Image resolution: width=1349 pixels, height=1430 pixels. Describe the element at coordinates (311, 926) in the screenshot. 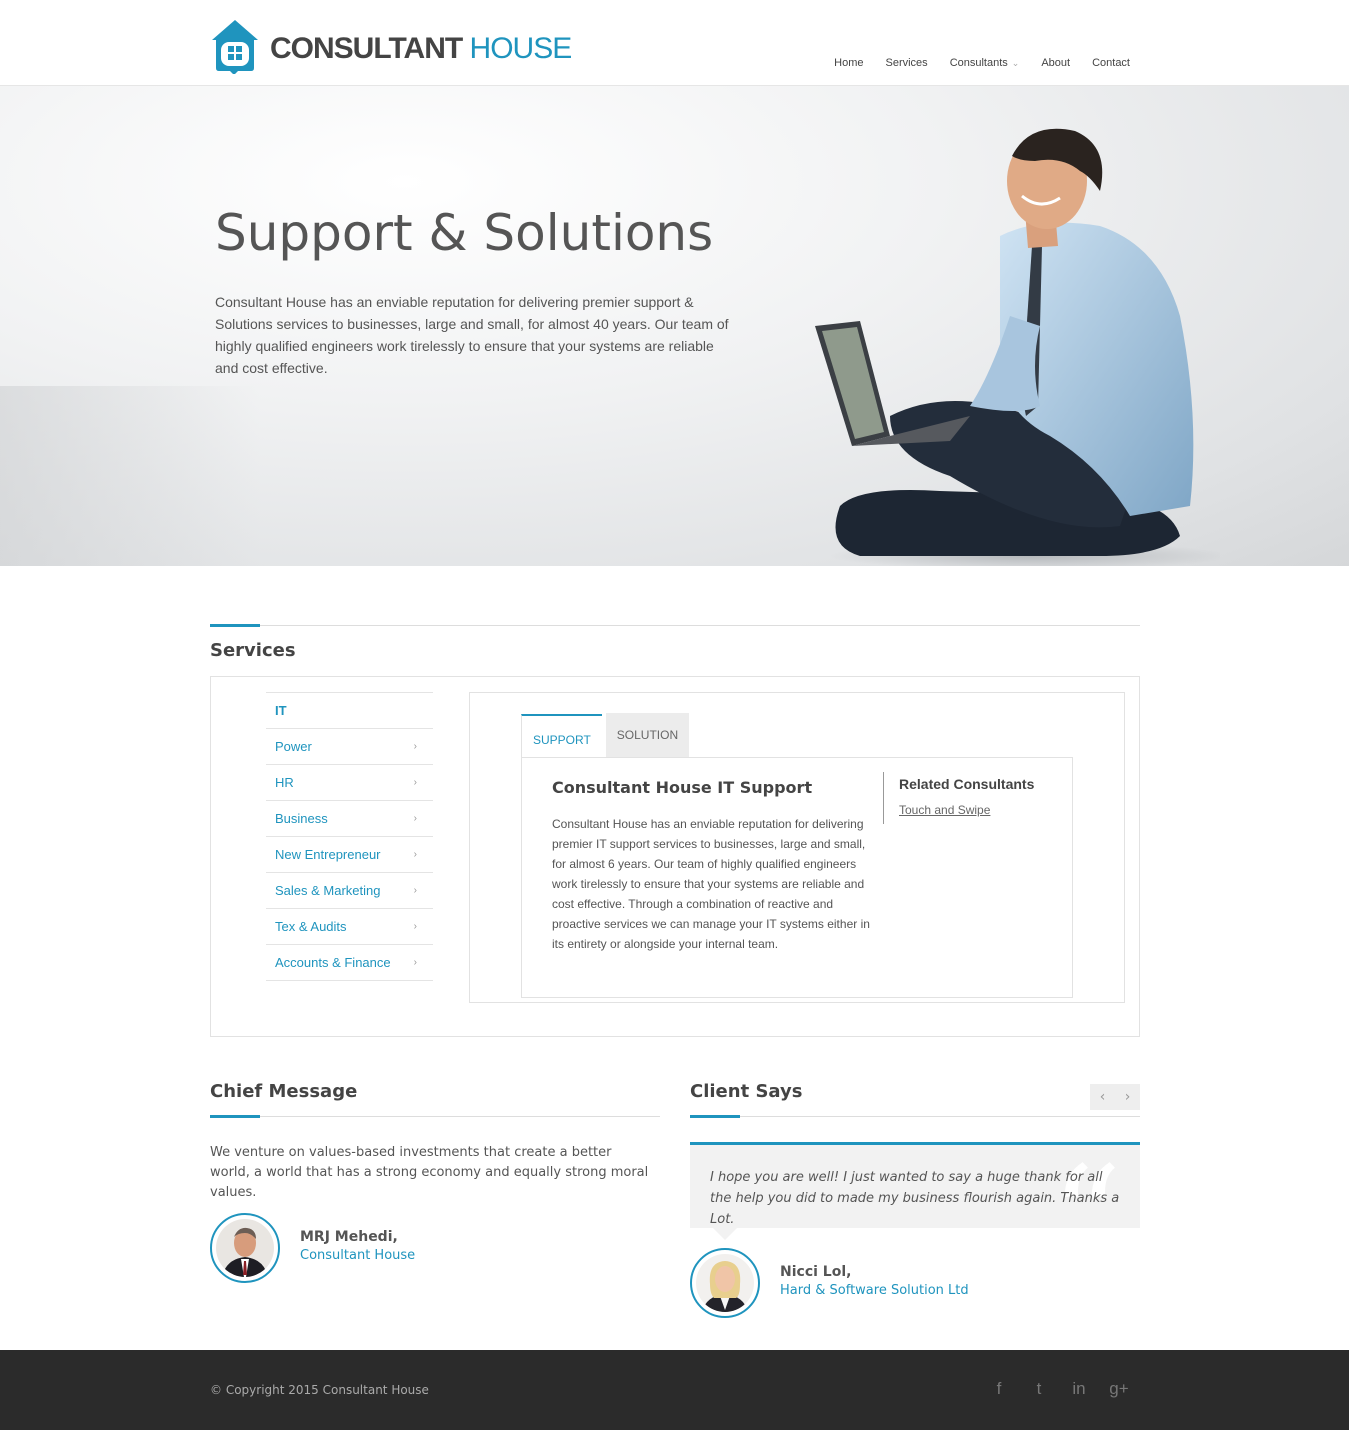

I see `service-item-label: Tex & Audits` at that location.